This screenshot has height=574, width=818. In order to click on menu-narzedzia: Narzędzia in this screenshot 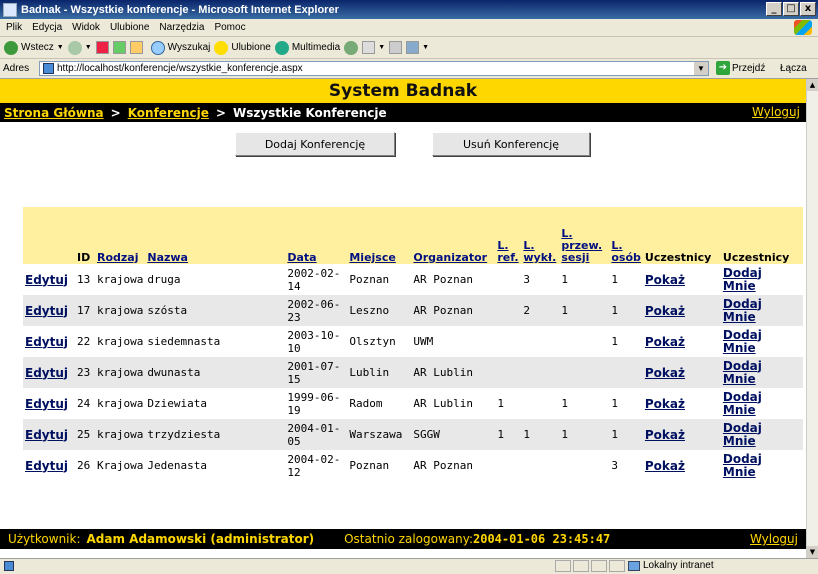, I will do `click(181, 27)`.